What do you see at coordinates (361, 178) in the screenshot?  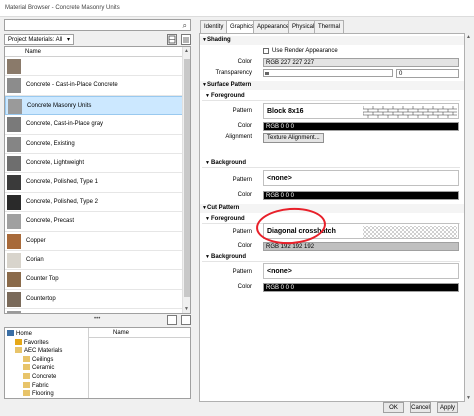 I see `surface-bg-pattern-field: <none>` at bounding box center [361, 178].